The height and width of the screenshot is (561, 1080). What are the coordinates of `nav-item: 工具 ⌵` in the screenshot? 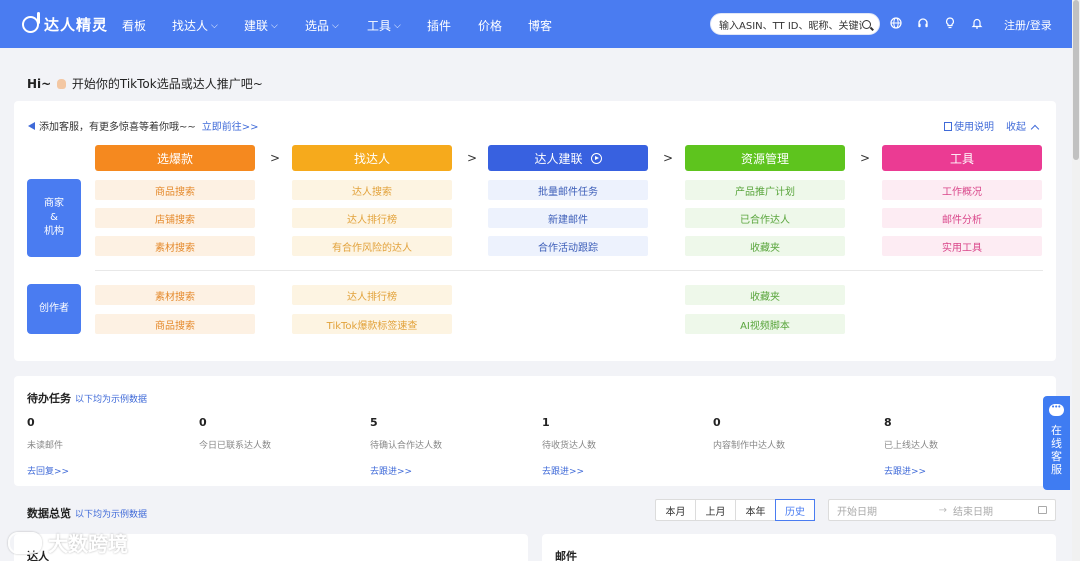 It's located at (384, 25).